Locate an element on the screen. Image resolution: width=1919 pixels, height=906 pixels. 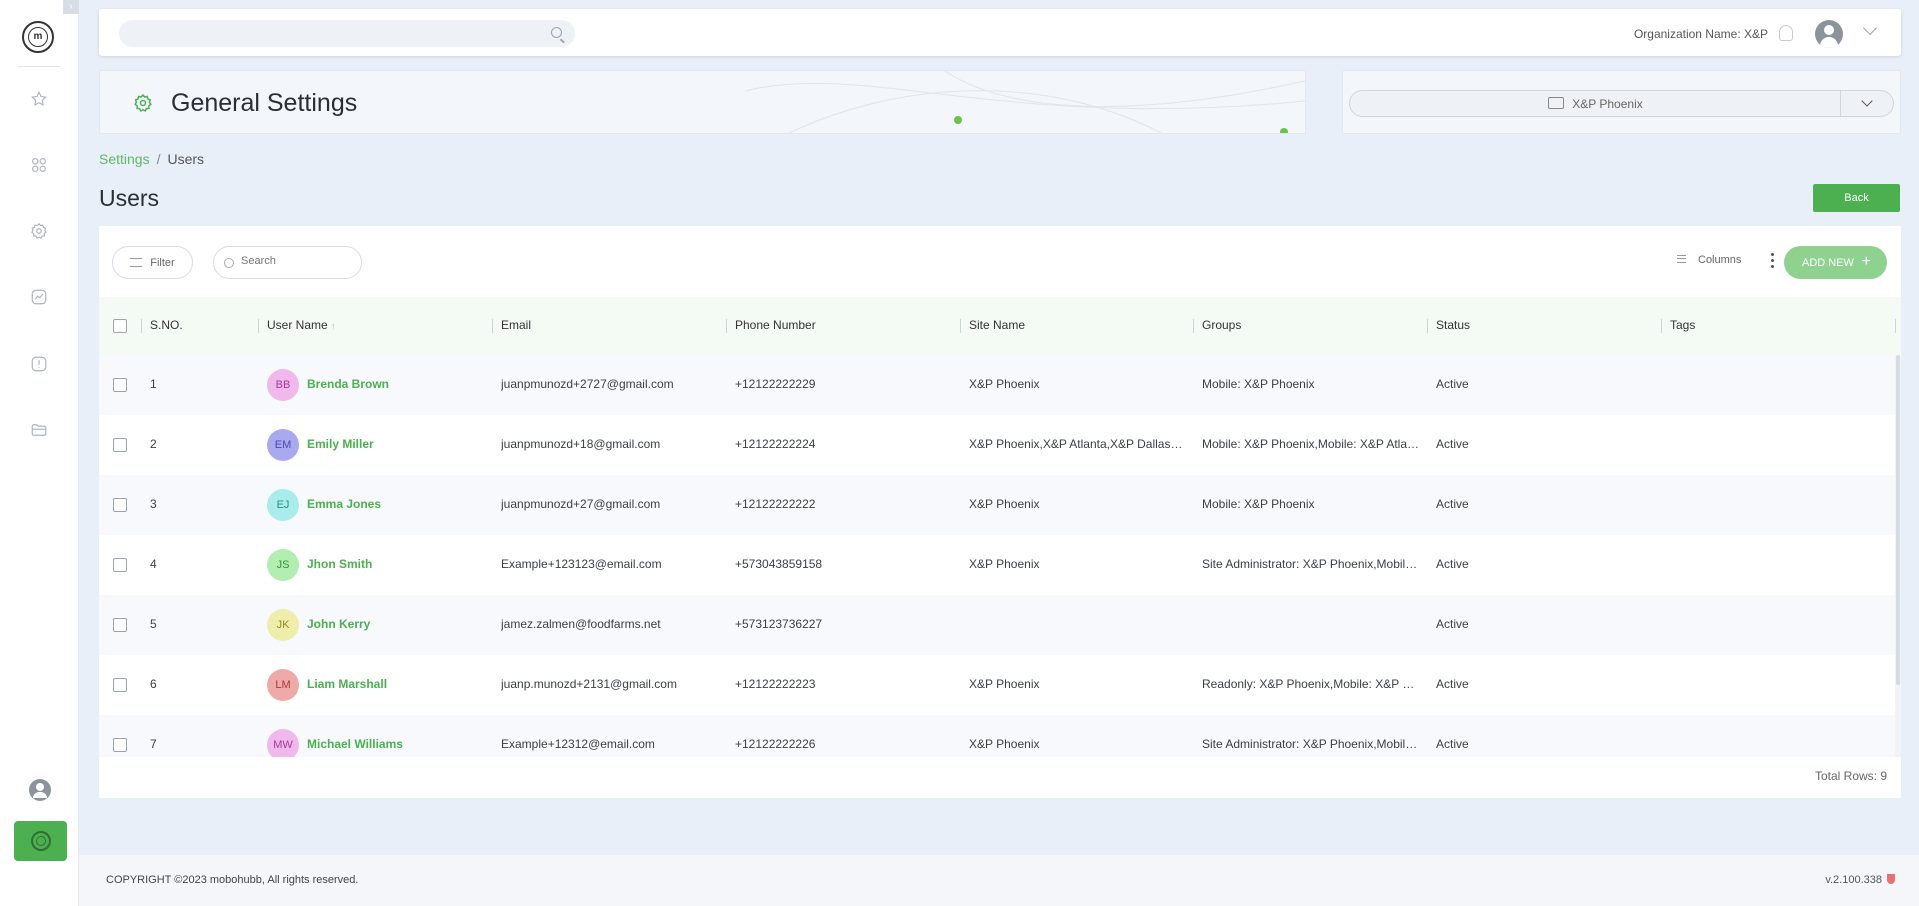
column-header-email: Email is located at coordinates (516, 325).